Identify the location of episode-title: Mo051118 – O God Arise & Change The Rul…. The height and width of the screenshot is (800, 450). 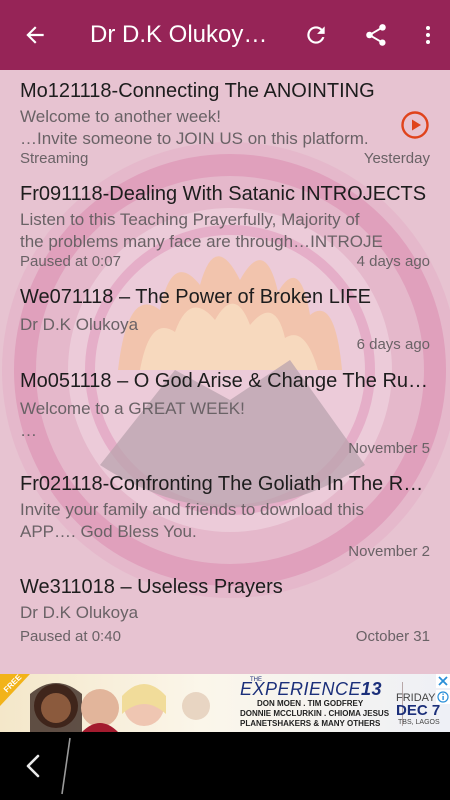
(226, 381).